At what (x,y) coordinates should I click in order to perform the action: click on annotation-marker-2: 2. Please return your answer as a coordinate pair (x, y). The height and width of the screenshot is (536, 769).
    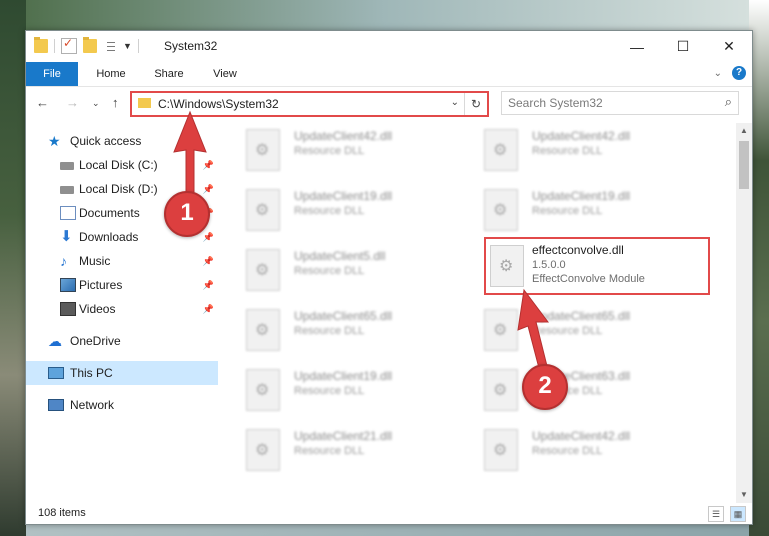
    Looking at the image, I should click on (545, 387).